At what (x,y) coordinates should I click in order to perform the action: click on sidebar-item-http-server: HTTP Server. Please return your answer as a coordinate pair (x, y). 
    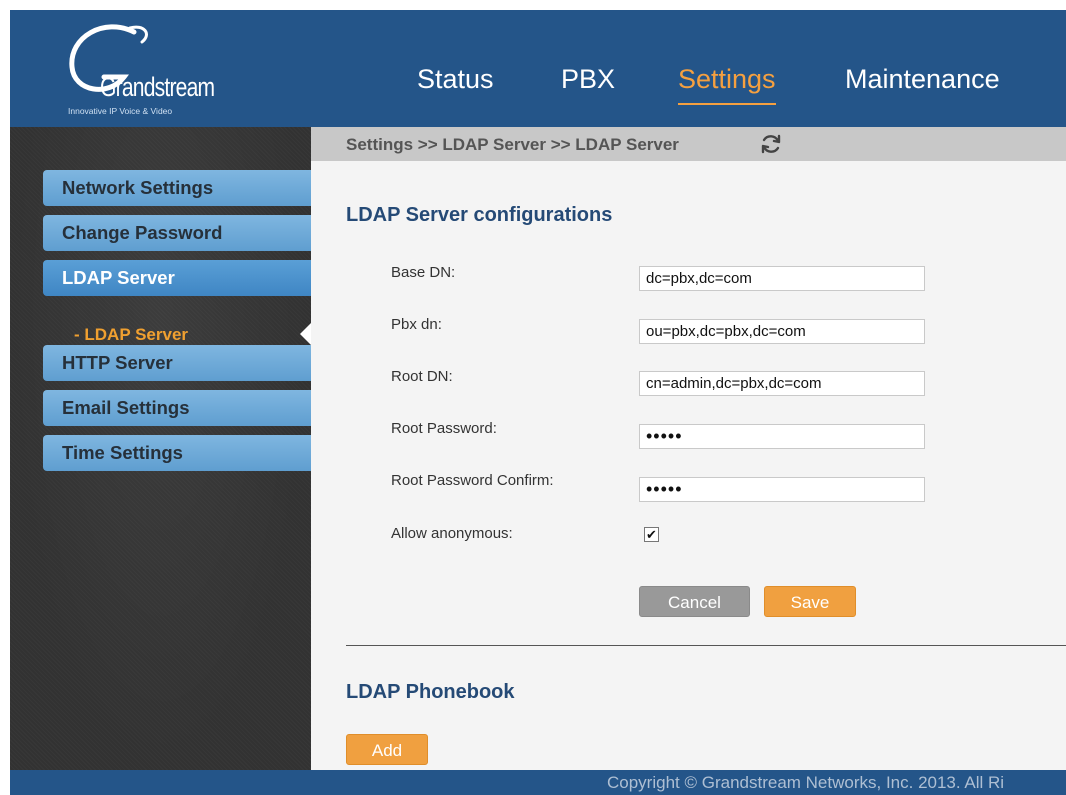
    Looking at the image, I should click on (177, 363).